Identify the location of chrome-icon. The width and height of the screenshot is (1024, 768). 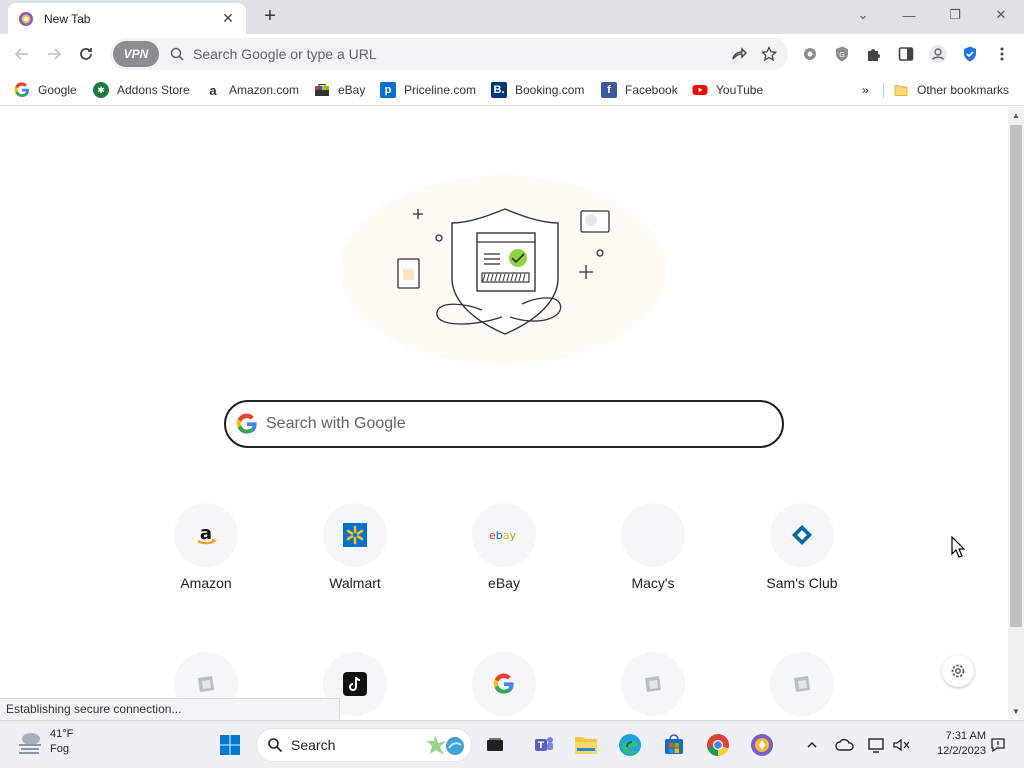
(718, 745).